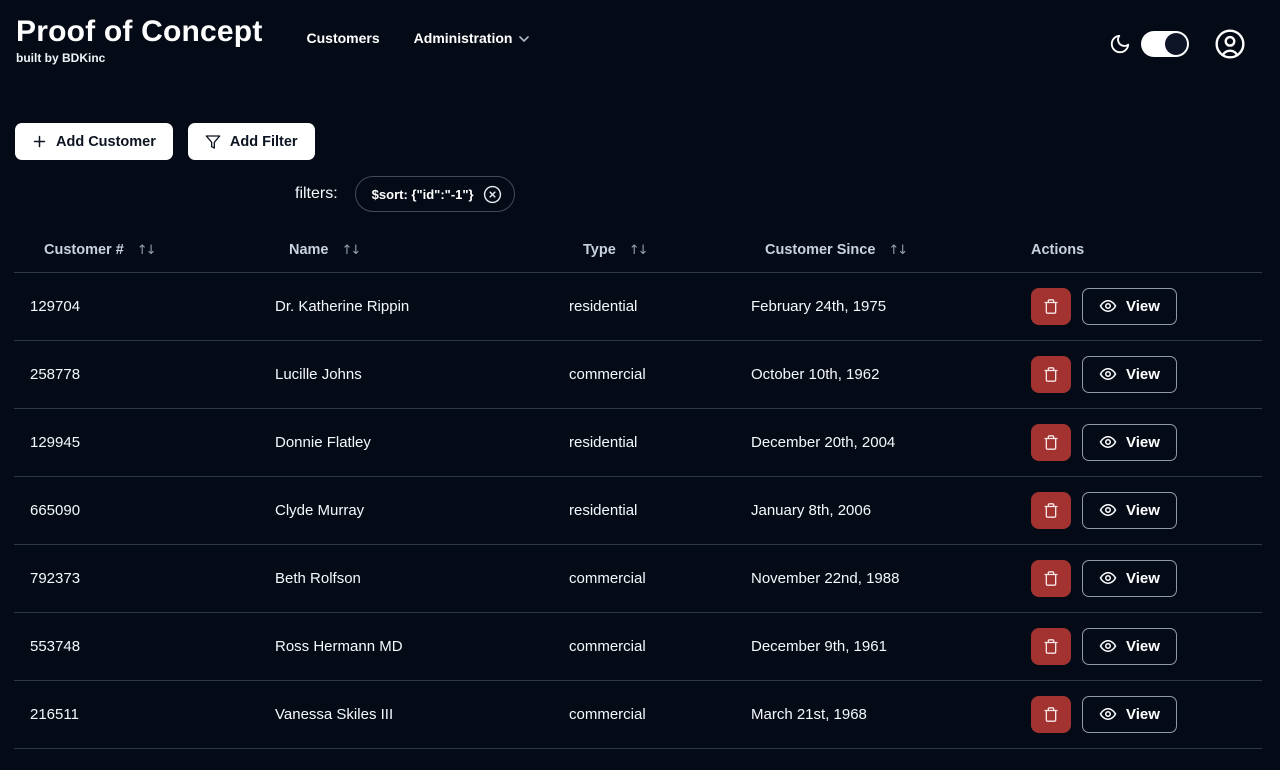 The width and height of the screenshot is (1280, 770). I want to click on nav-item-customers: Customers, so click(343, 38).